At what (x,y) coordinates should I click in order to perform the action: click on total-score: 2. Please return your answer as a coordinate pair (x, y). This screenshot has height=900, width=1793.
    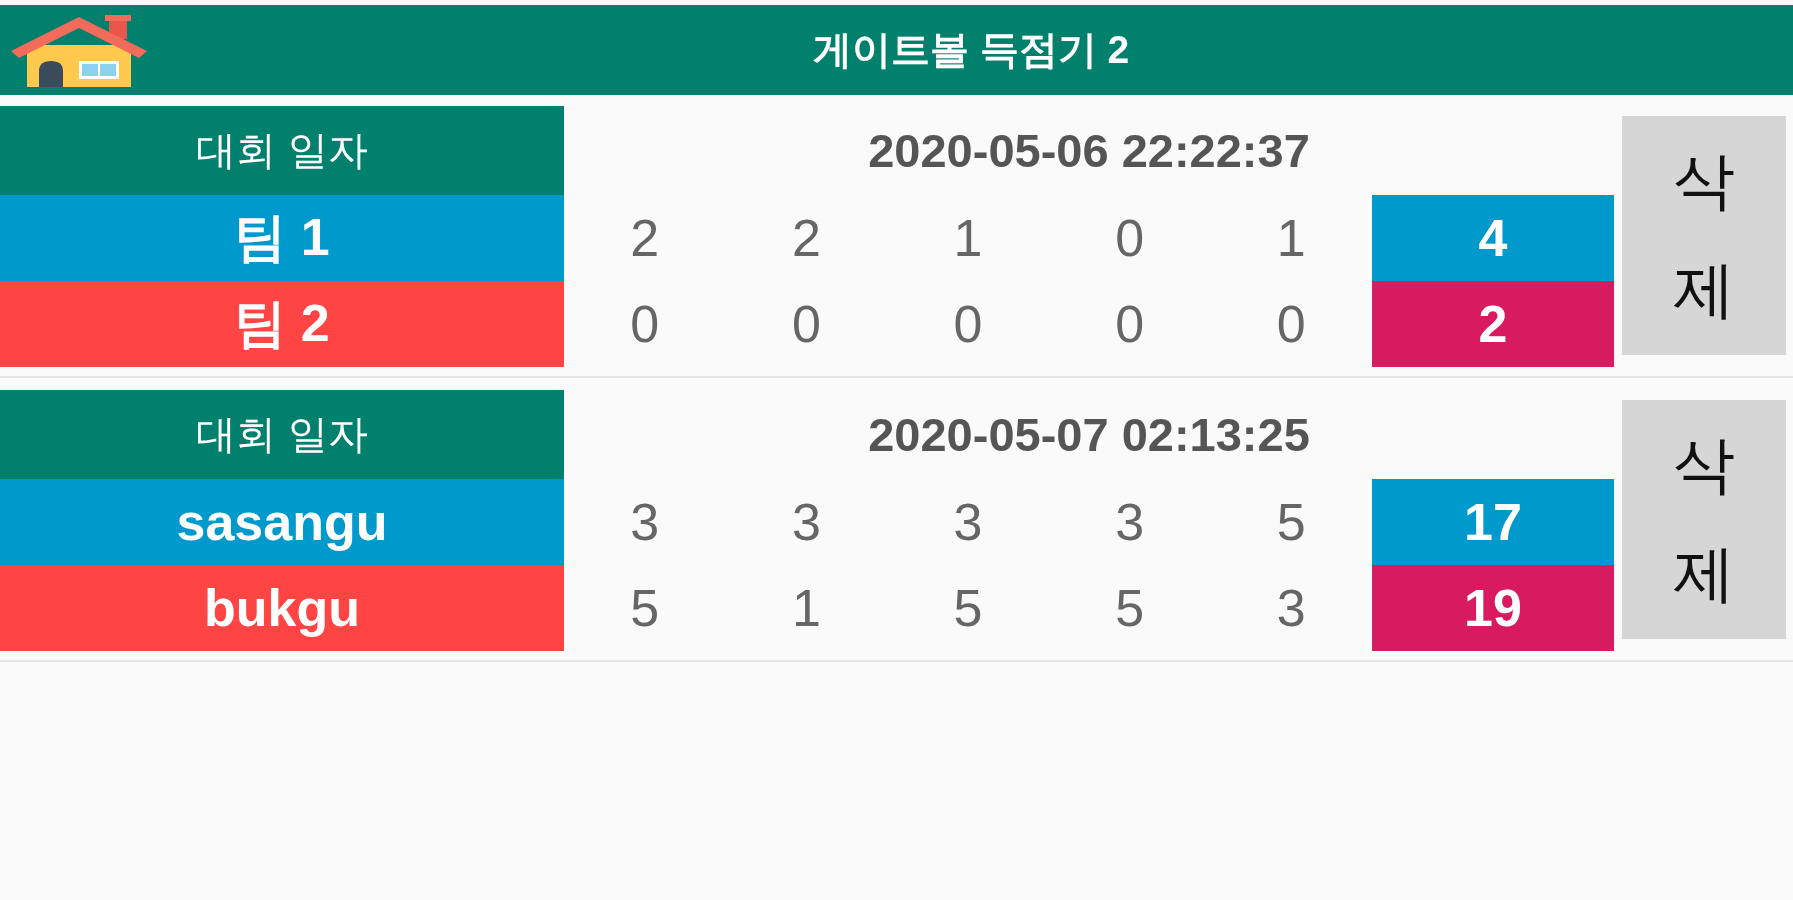
    Looking at the image, I should click on (1493, 324).